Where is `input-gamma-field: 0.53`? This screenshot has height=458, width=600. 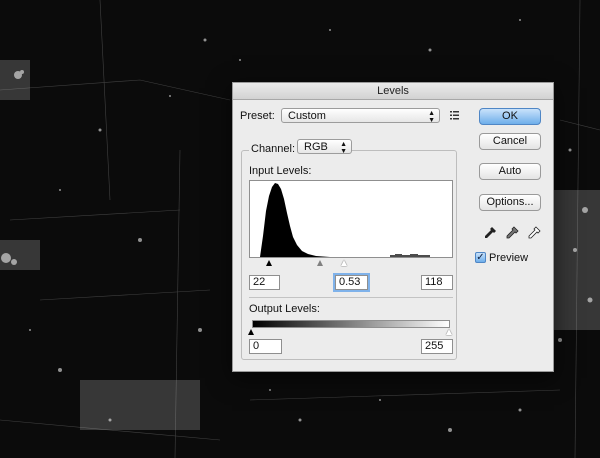 input-gamma-field: 0.53 is located at coordinates (351, 282).